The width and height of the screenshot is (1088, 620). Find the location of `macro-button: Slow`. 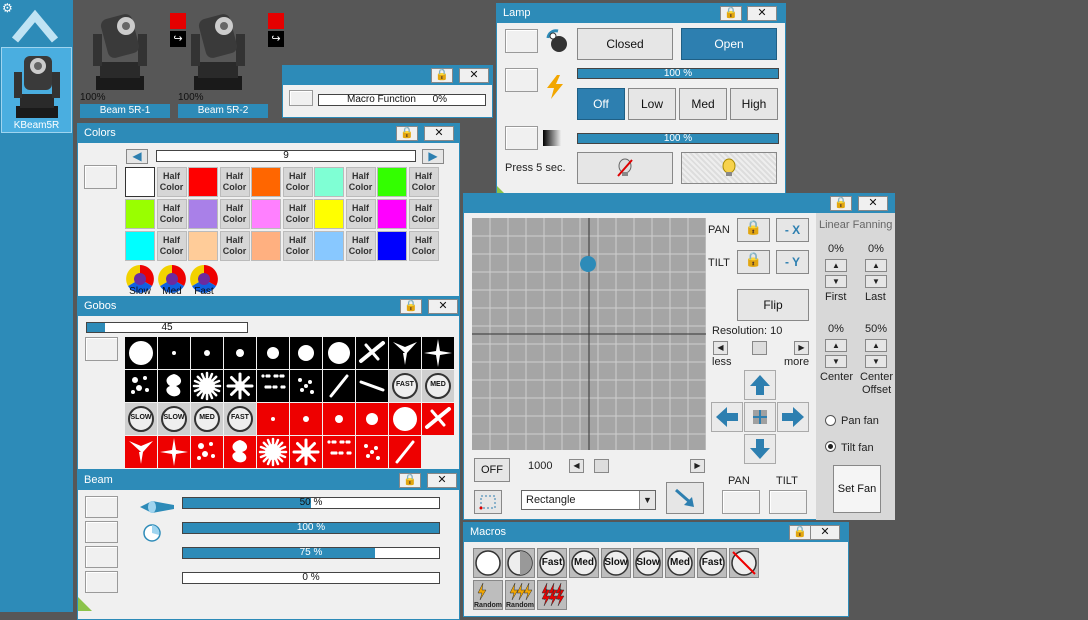

macro-button: Slow is located at coordinates (648, 563).